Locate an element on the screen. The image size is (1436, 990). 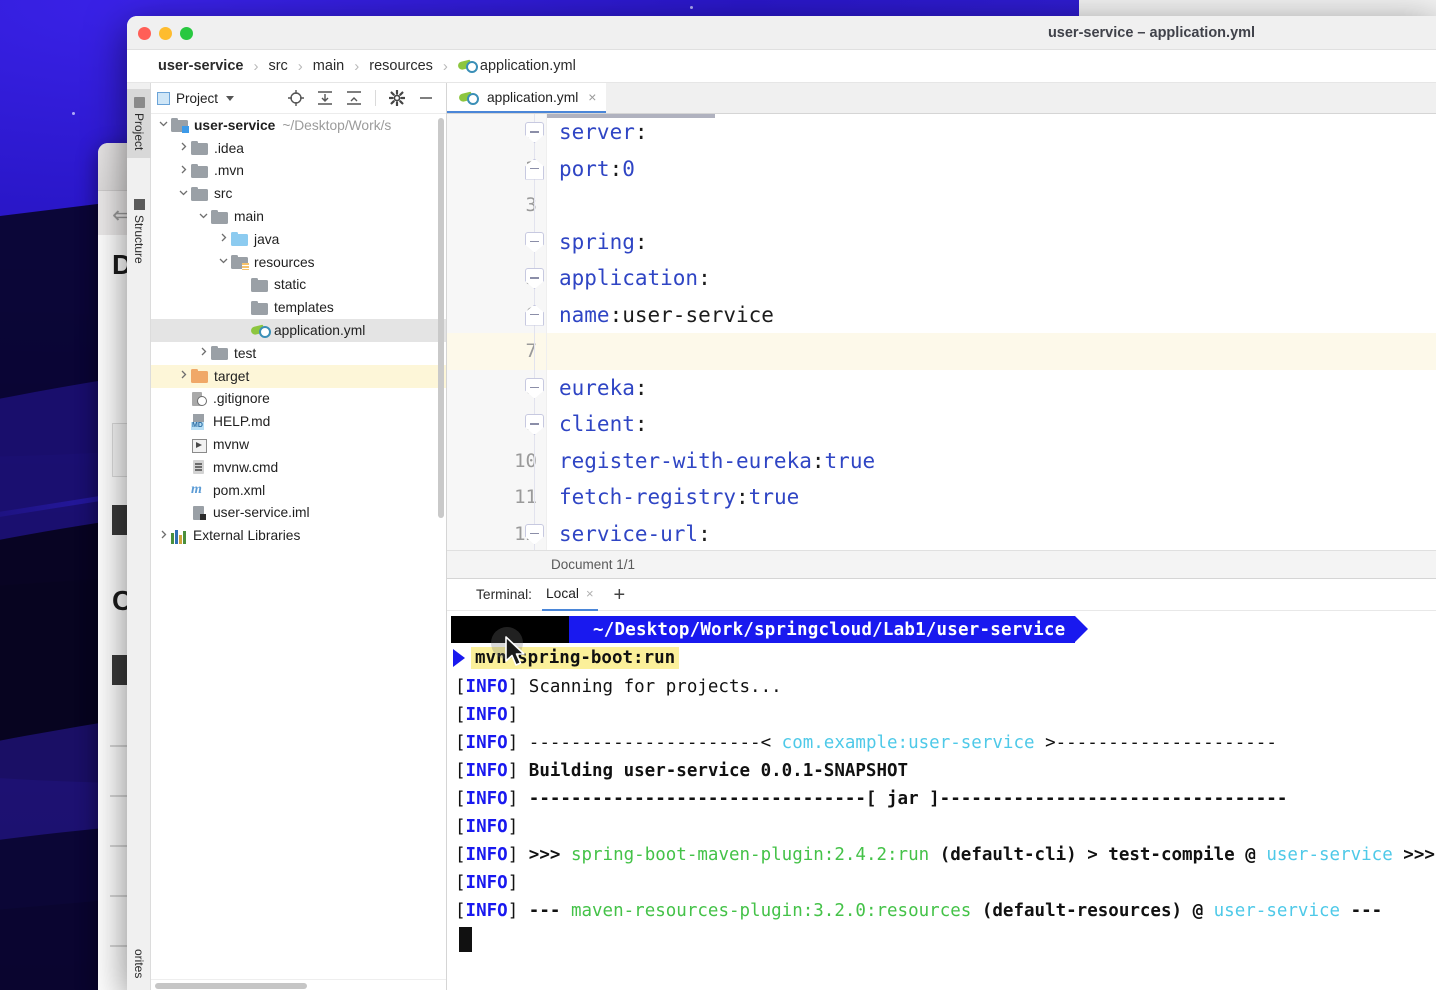
tree-item-external-libraries: External Libraries is located at coordinates (298, 535).